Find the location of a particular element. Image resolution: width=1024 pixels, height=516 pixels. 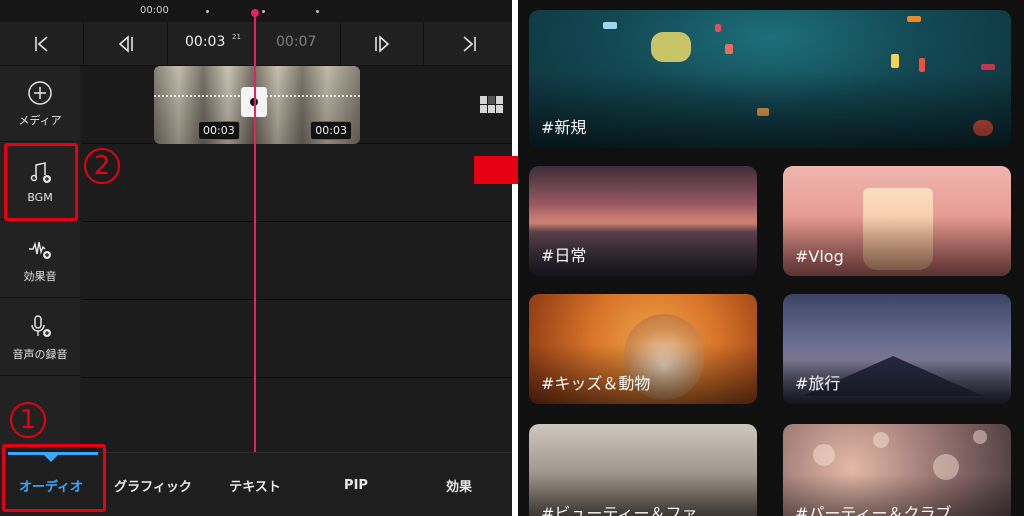

jump-to-start-button is located at coordinates (42, 44).